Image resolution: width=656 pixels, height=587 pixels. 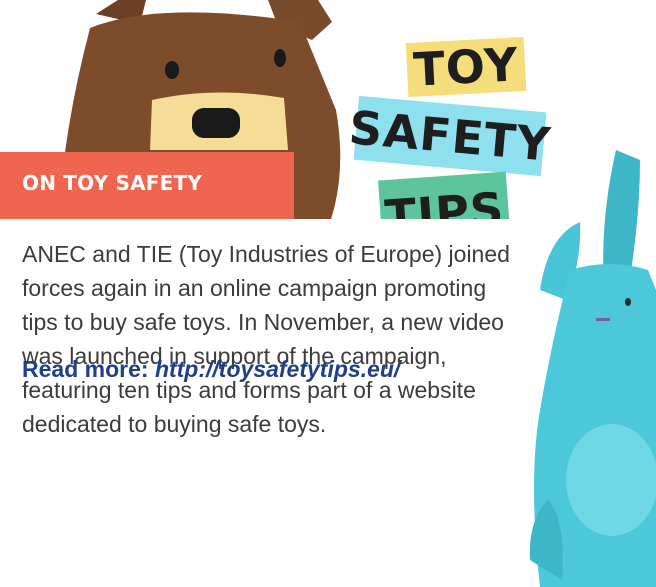 What do you see at coordinates (112, 183) in the screenshot?
I see `section-title: ON TOY SAFETY` at bounding box center [112, 183].